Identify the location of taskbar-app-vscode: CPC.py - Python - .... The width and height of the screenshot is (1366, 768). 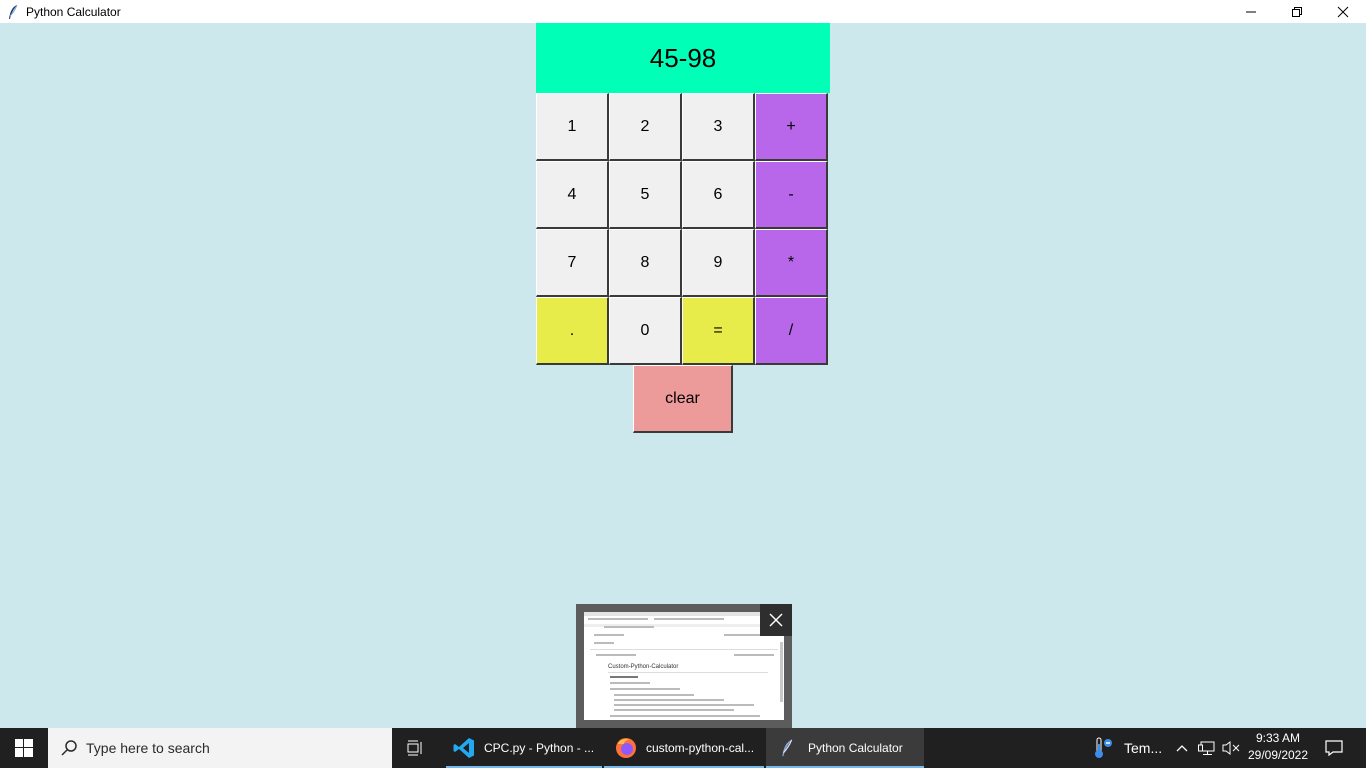
(524, 748).